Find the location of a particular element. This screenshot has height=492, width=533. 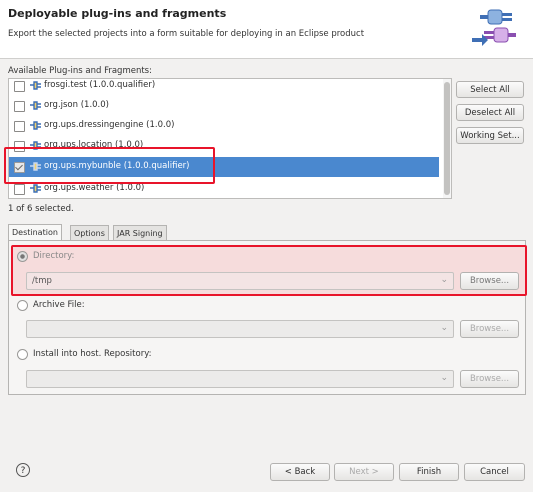

tab-jar-signing: JAR Signing is located at coordinates (140, 233).